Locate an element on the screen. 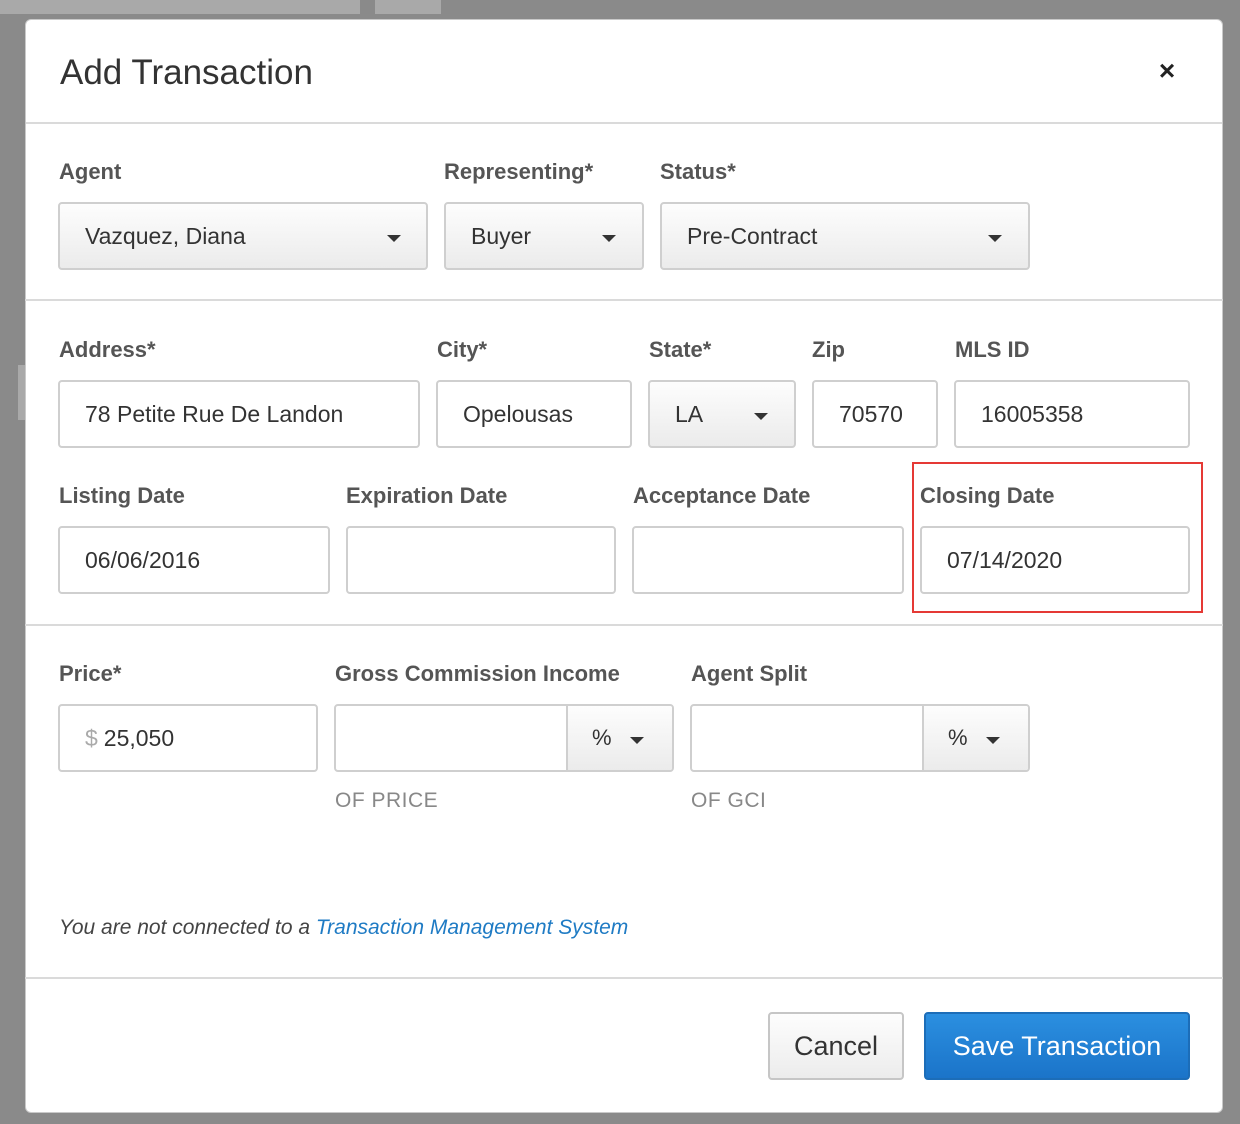 The width and height of the screenshot is (1240, 1124). state-value: LA is located at coordinates (689, 414).